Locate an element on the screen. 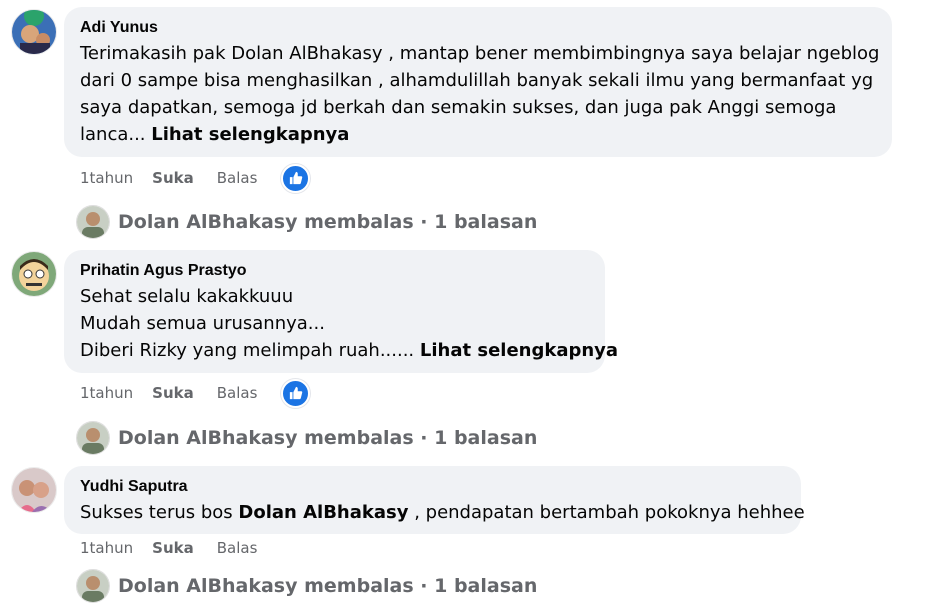 This screenshot has height=609, width=933. comment-line-text: Sukses terus bos is located at coordinates (156, 512).